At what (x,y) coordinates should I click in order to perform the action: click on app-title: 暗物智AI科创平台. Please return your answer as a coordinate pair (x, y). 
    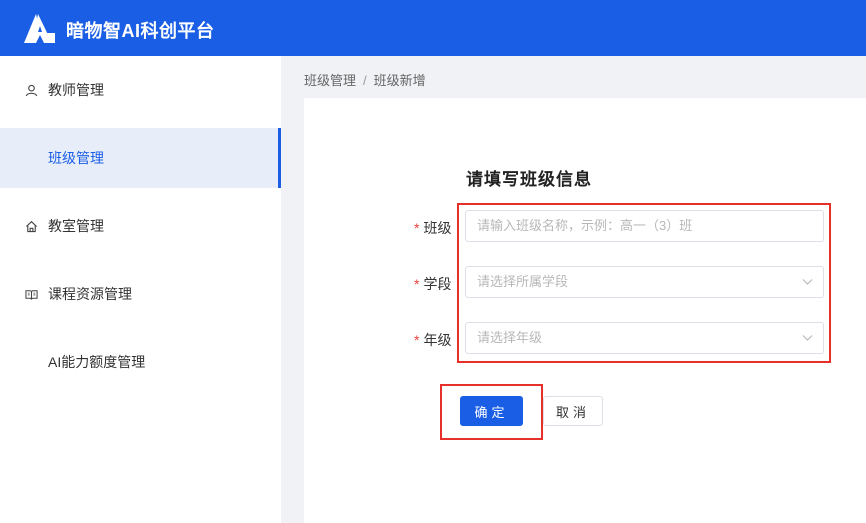
    Looking at the image, I should click on (140, 31).